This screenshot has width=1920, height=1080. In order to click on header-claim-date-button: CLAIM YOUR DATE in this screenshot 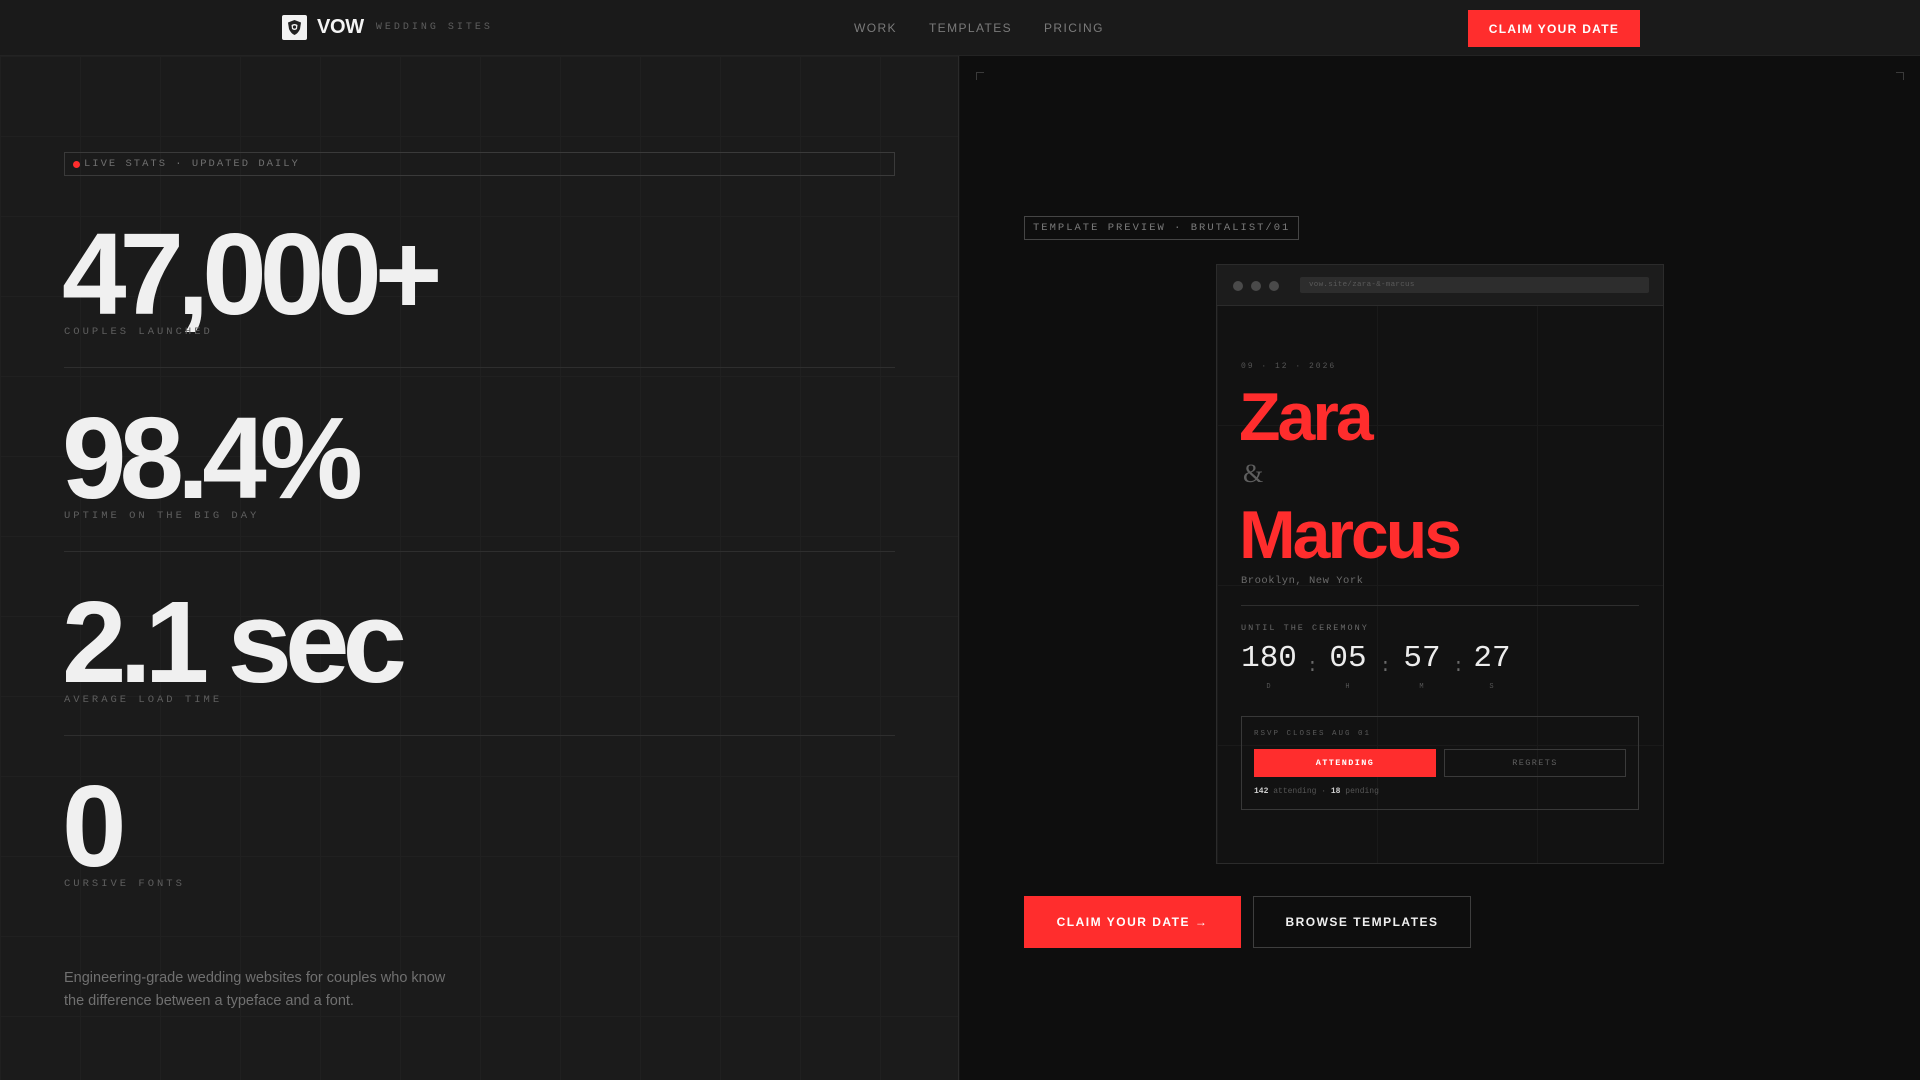, I will do `click(1554, 28)`.